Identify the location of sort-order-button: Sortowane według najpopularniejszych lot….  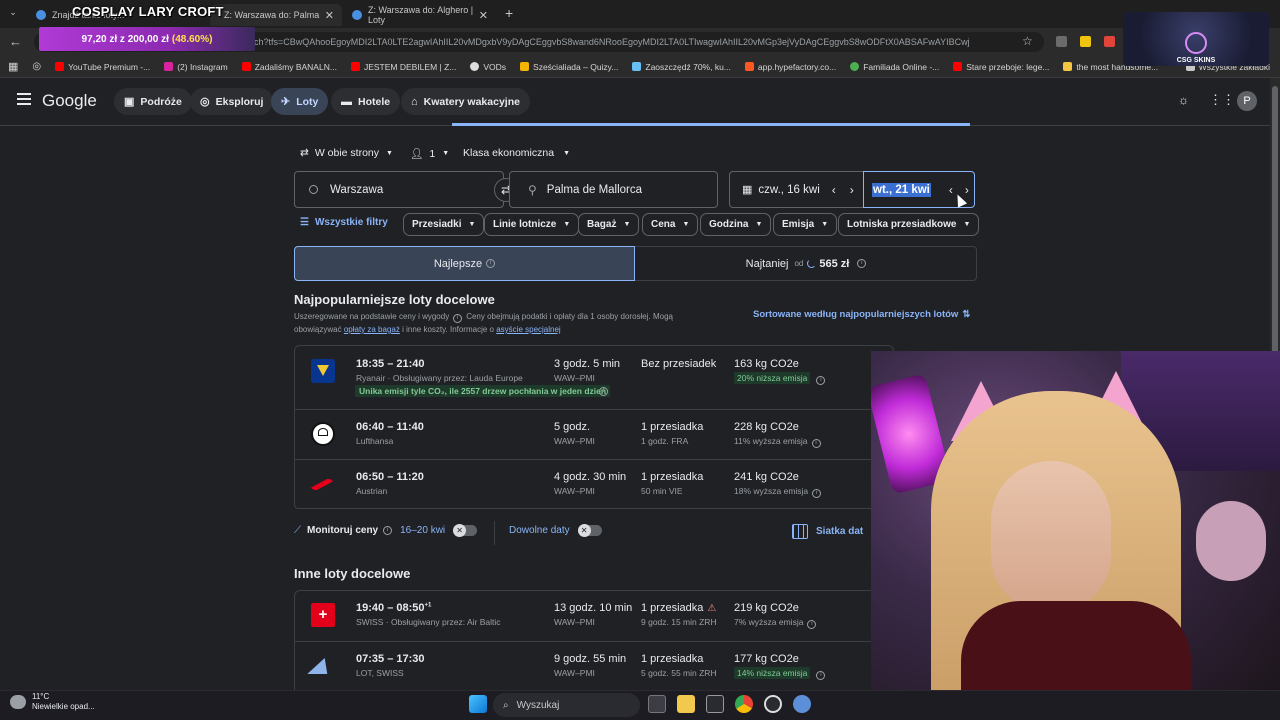
(861, 314).